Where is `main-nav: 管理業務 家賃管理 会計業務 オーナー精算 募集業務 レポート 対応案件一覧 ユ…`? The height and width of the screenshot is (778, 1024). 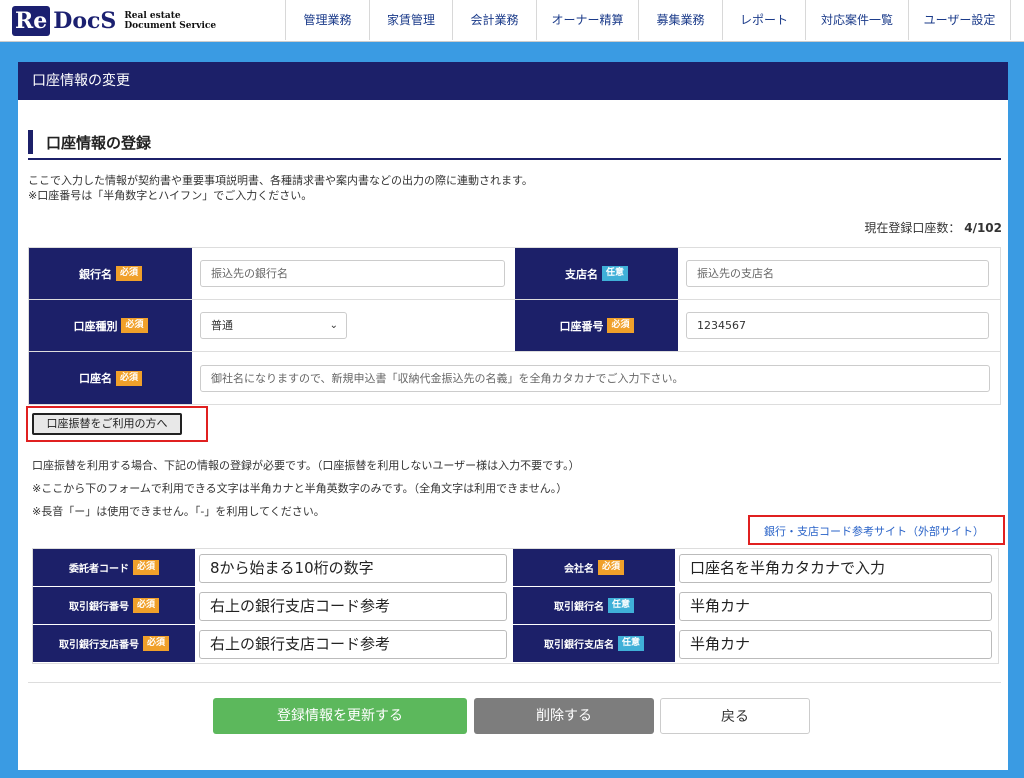
main-nav: 管理業務 家賃管理 会計業務 オーナー精算 募集業務 レポート 対応案件一覧 ユ… is located at coordinates (648, 20).